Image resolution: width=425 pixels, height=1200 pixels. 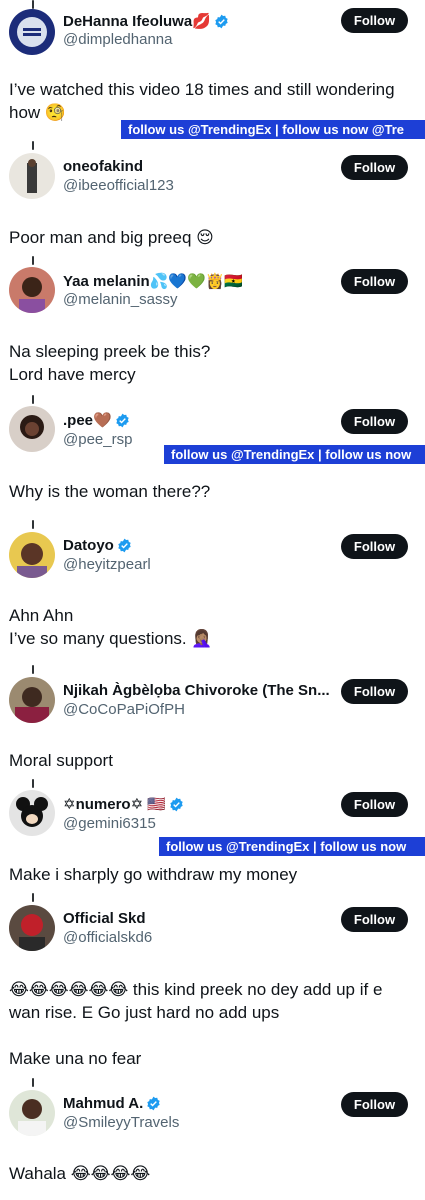 I want to click on display-name-text: DeHanna Ifeoluwa💋, so click(x=137, y=21).